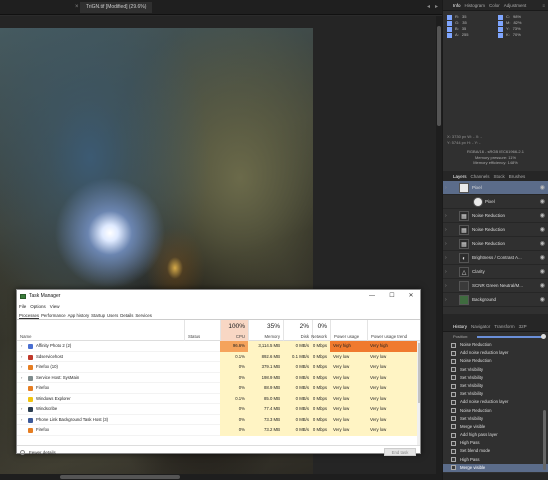 This screenshot has height=480, width=548. What do you see at coordinates (372, 296) in the screenshot?
I see `minimize-button: —` at bounding box center [372, 296].